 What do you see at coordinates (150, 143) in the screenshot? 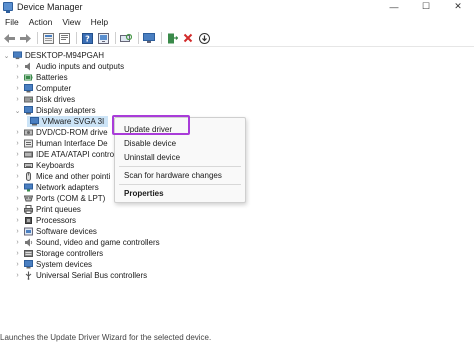
I see `menu-item-disable-device: Disable device` at bounding box center [150, 143].